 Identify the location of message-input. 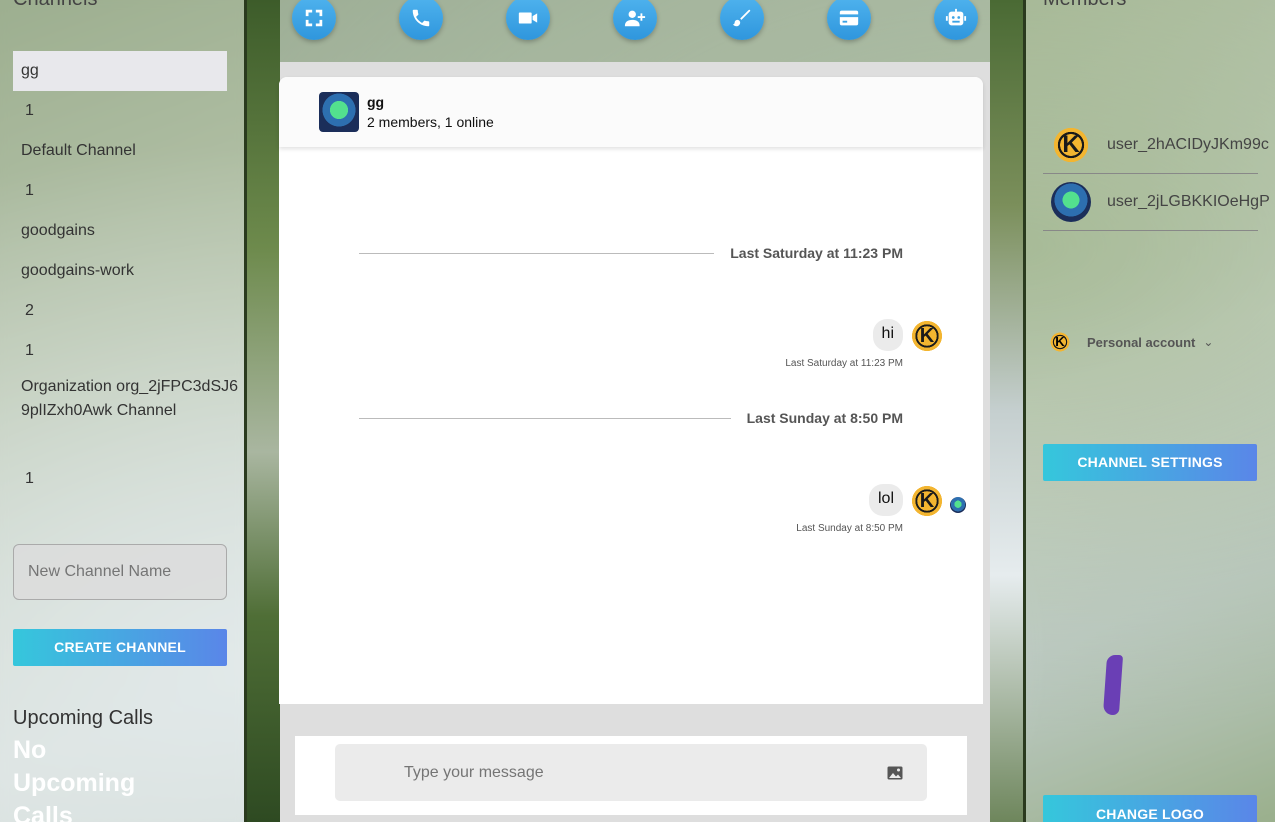
(631, 772).